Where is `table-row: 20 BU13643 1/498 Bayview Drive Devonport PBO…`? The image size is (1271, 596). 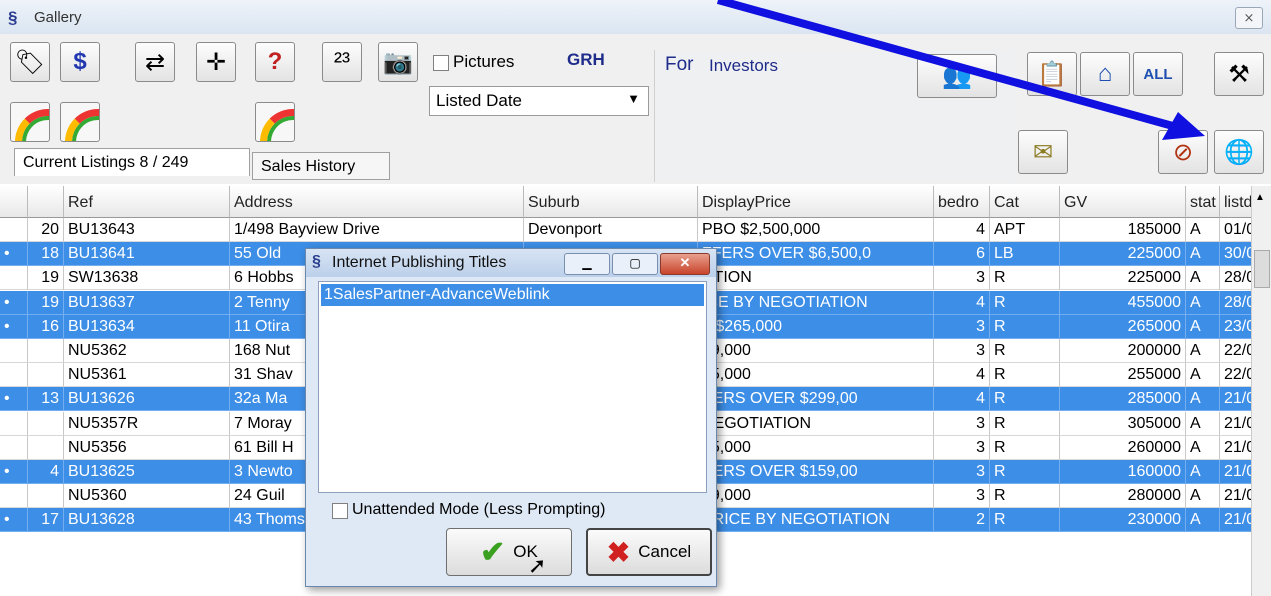 table-row: 20 BU13643 1/498 Bayview Drive Devonport PBO… is located at coordinates (626, 230).